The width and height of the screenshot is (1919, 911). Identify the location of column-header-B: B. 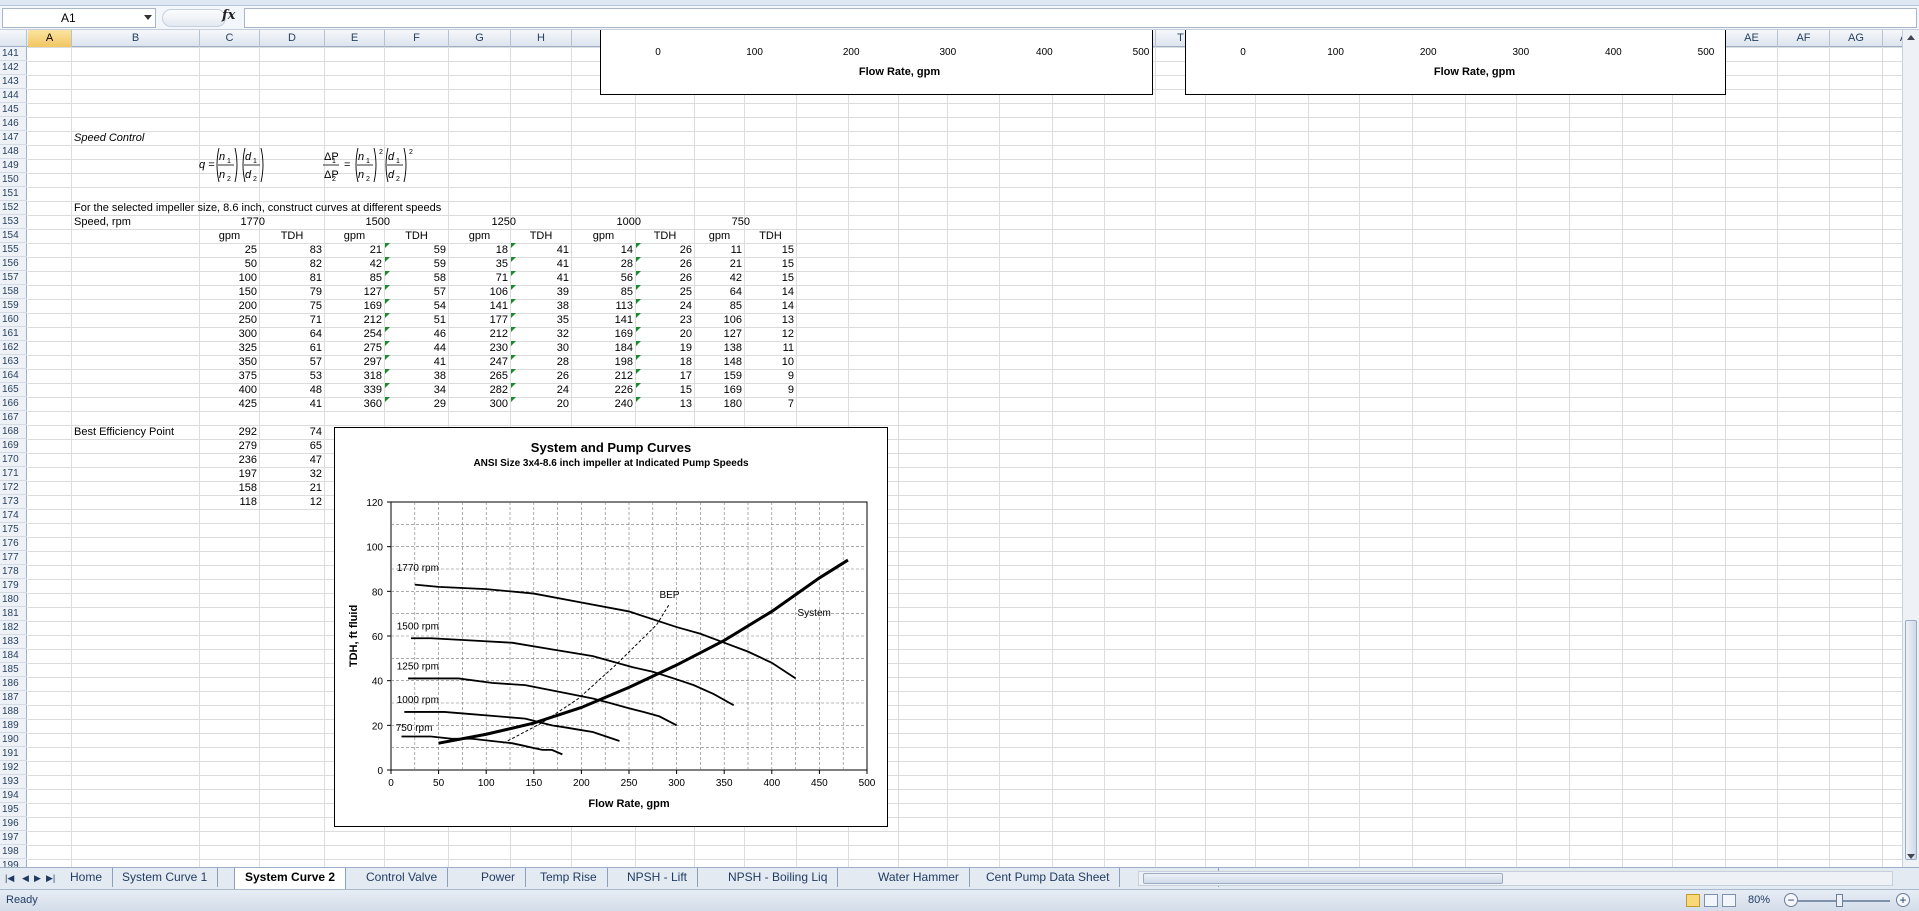
(136, 38).